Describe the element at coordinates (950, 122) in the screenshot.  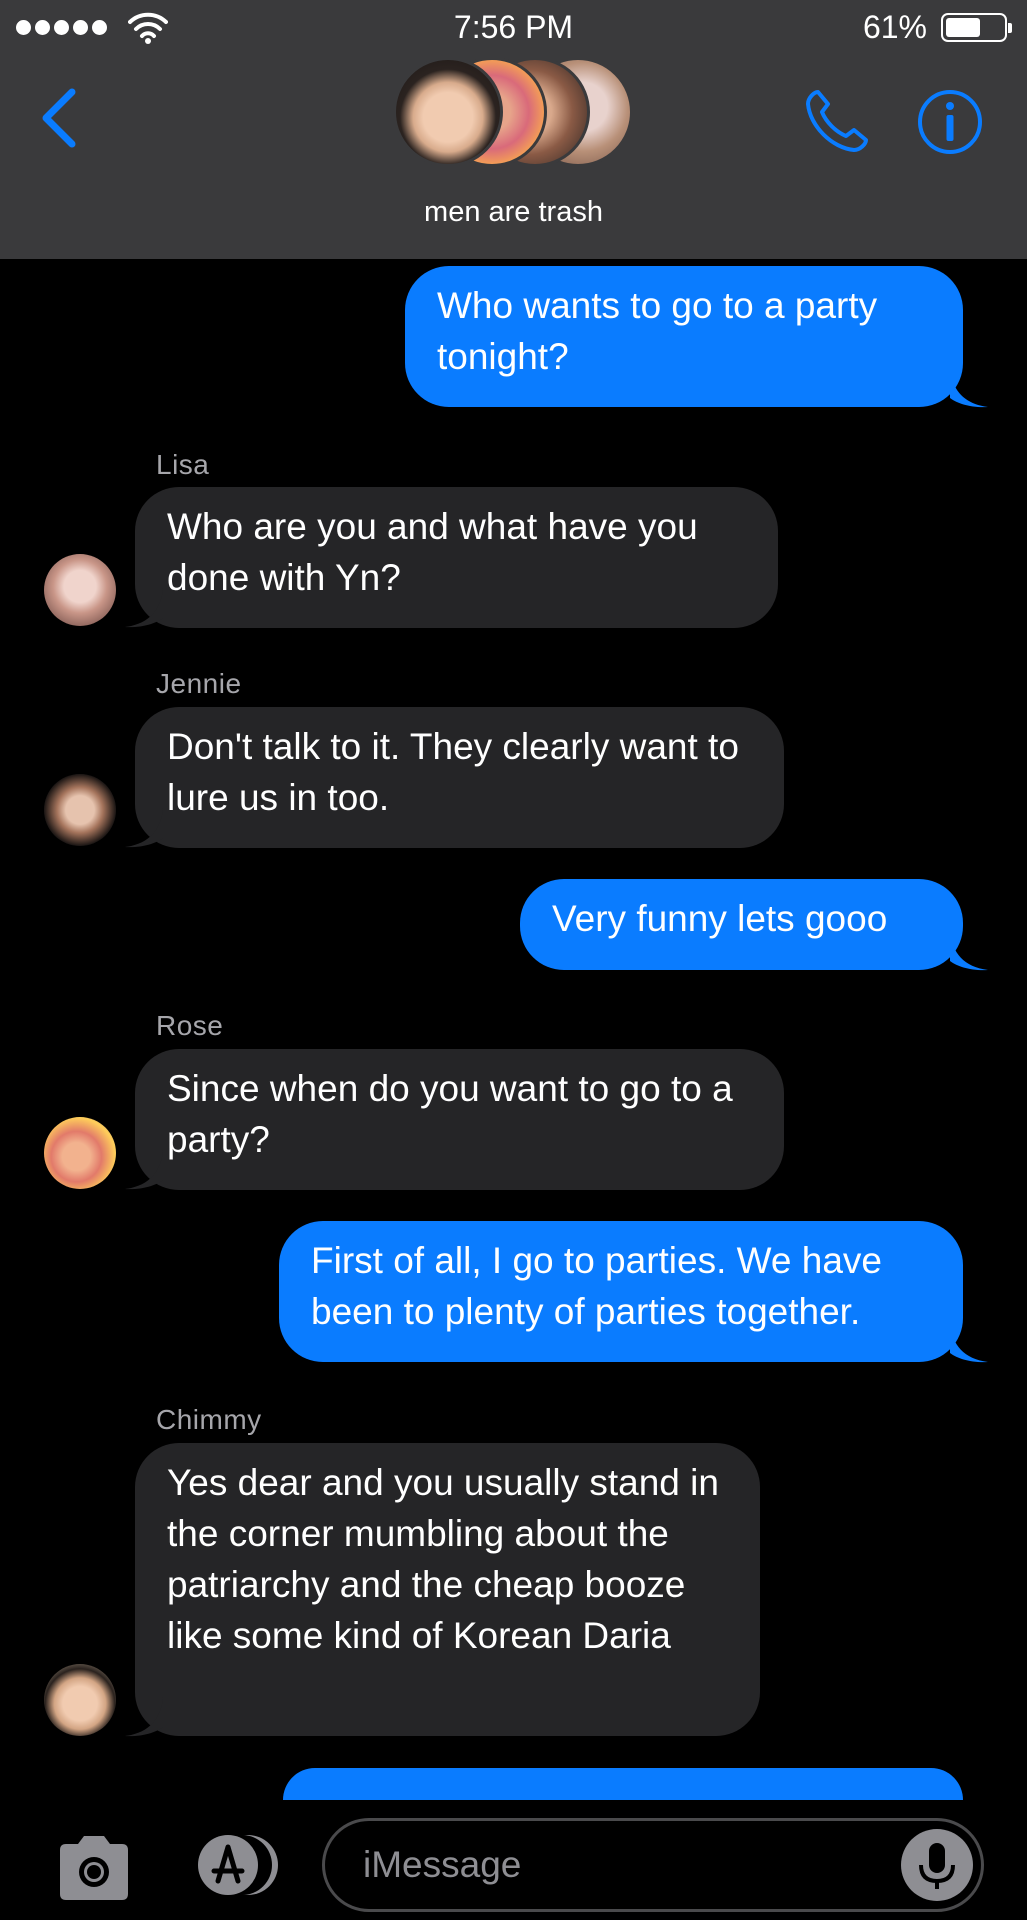
I see `info-icon` at that location.